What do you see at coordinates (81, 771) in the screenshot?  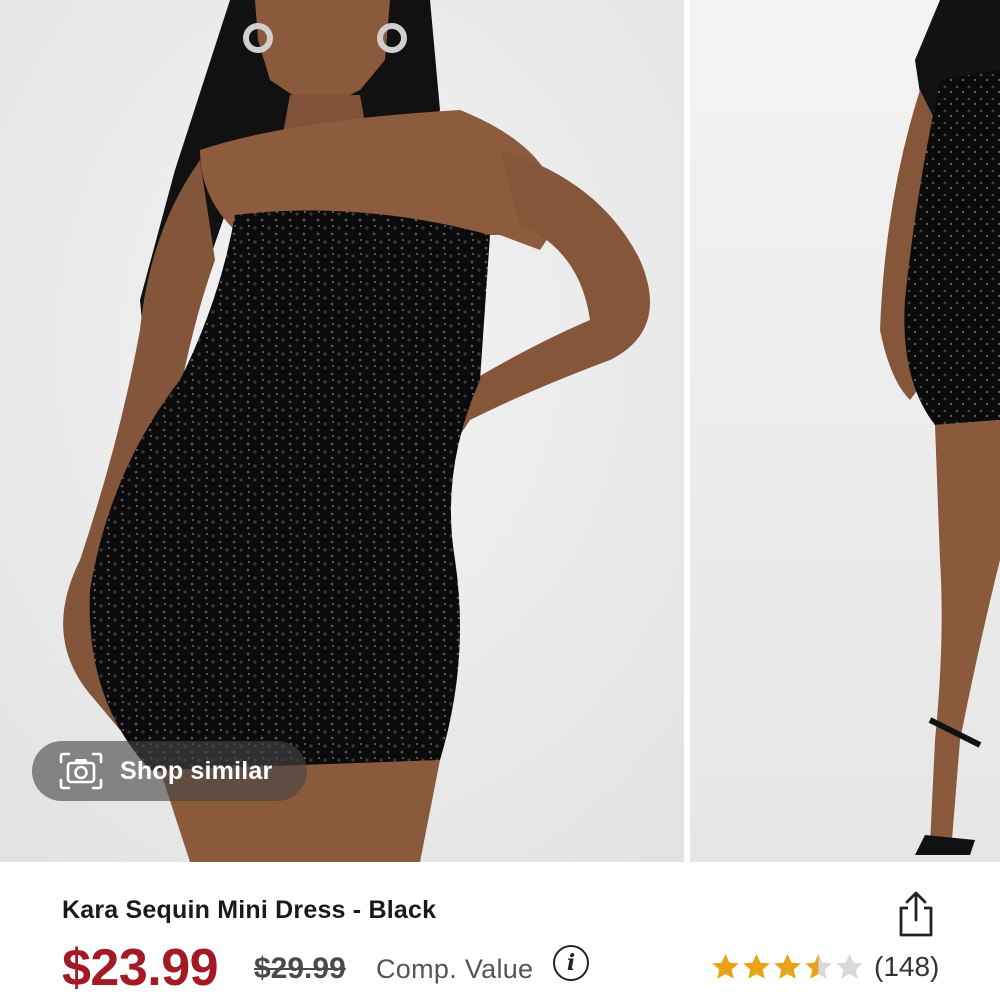 I see `camera-icon` at bounding box center [81, 771].